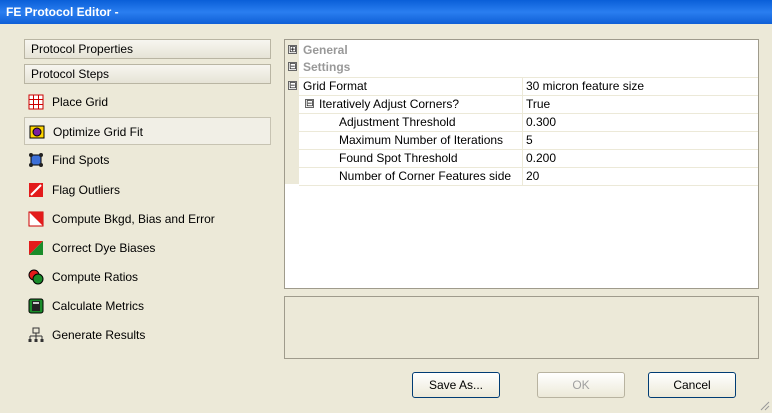 Image resolution: width=772 pixels, height=413 pixels. I want to click on calculator-icon, so click(36, 306).